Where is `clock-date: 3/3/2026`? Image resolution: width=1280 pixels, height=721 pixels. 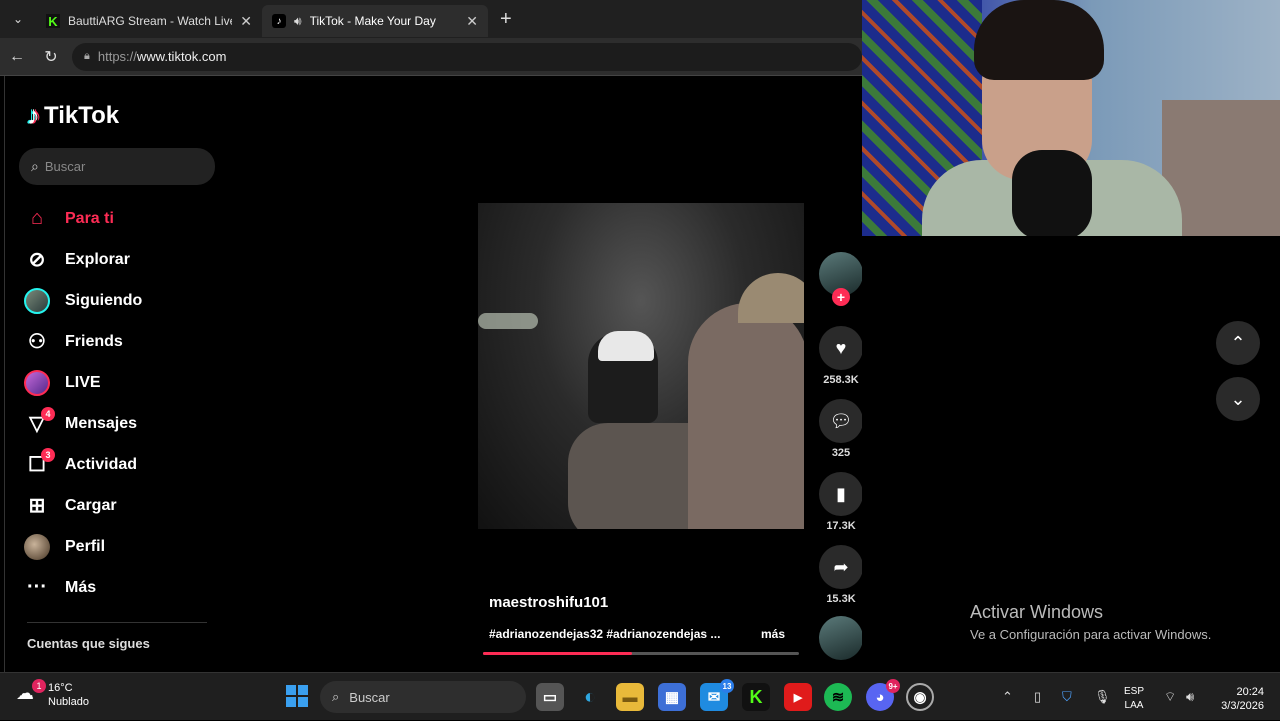 clock-date: 3/3/2026 is located at coordinates (1242, 706).